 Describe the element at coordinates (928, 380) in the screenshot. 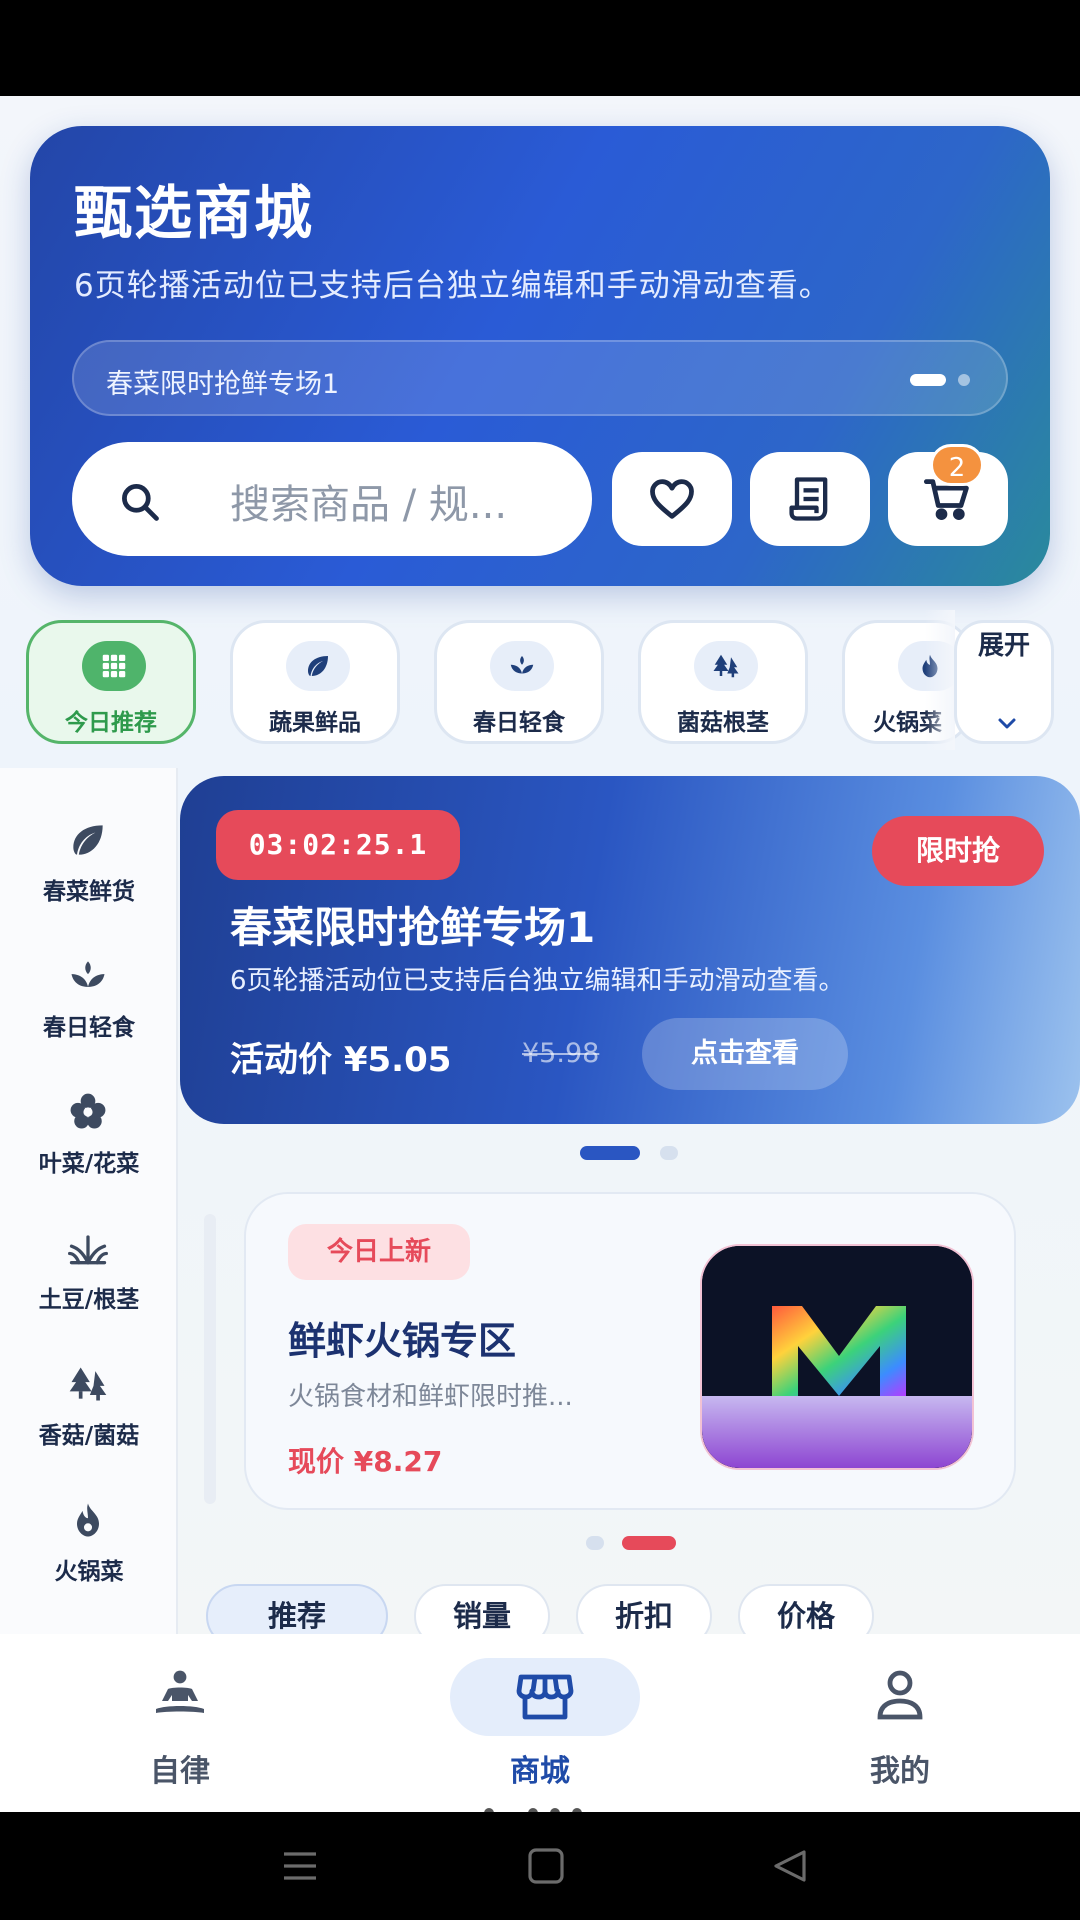

I see `ticker-dot-active` at that location.